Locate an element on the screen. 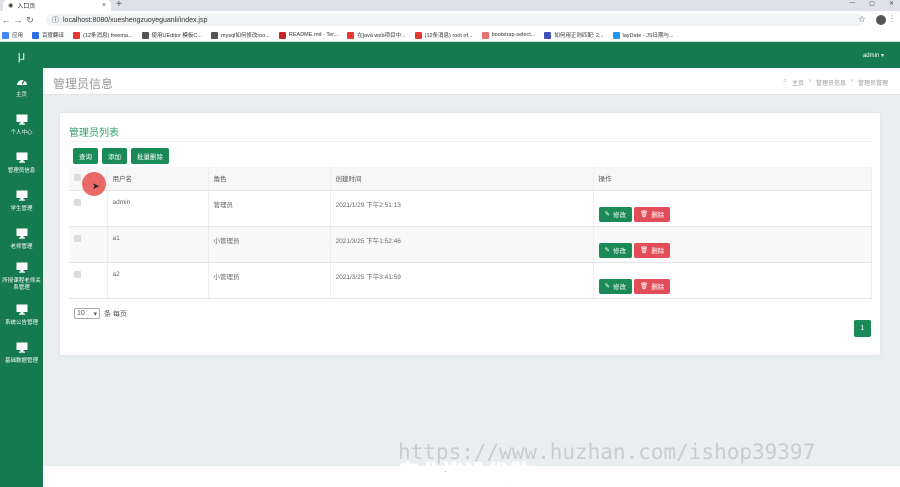 The height and width of the screenshot is (487, 900). add-button: 添加 is located at coordinates (114, 156).